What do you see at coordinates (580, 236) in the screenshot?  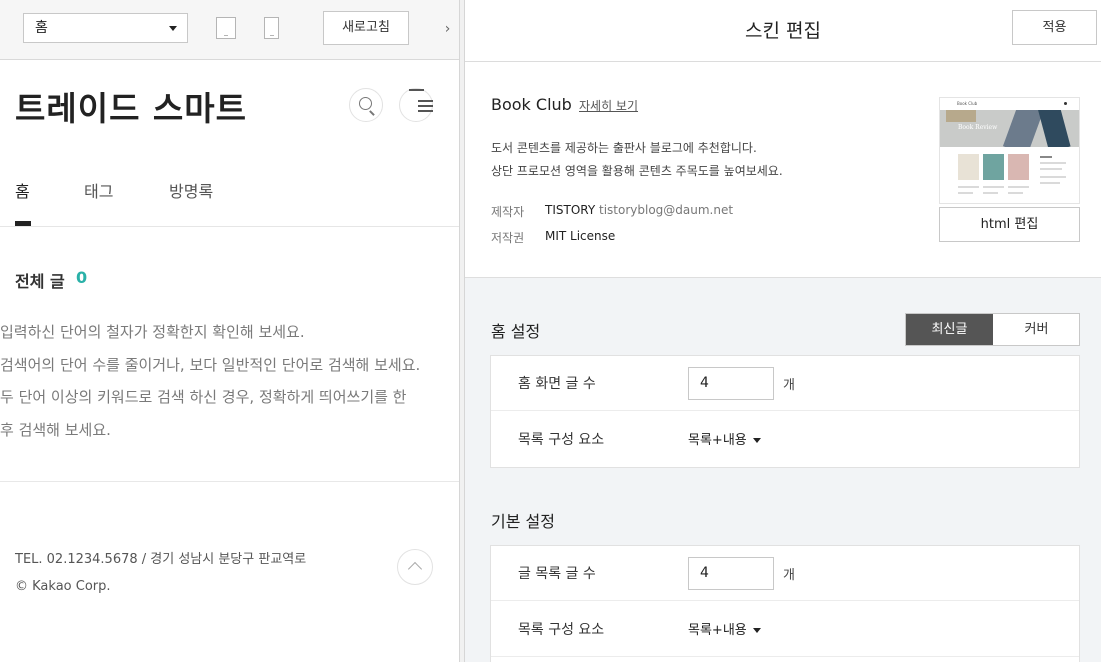 I see `license-value: MIT License` at bounding box center [580, 236].